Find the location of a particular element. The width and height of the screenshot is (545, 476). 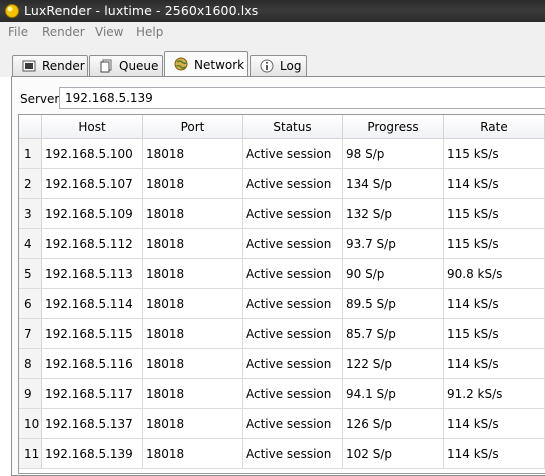

window-title-bar: LuxRender - luxtime - 2560x1600.lxs is located at coordinates (272, 11).